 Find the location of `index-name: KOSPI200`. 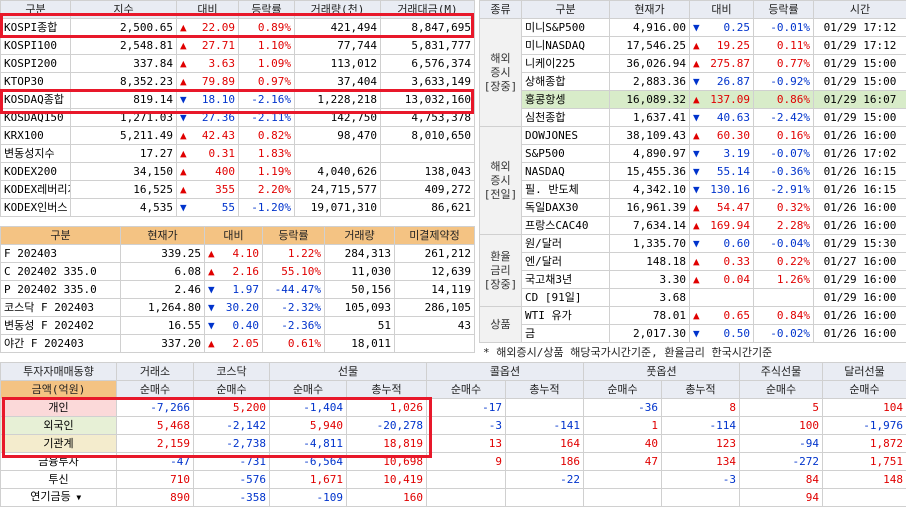

index-name: KOSPI200 is located at coordinates (35, 63).